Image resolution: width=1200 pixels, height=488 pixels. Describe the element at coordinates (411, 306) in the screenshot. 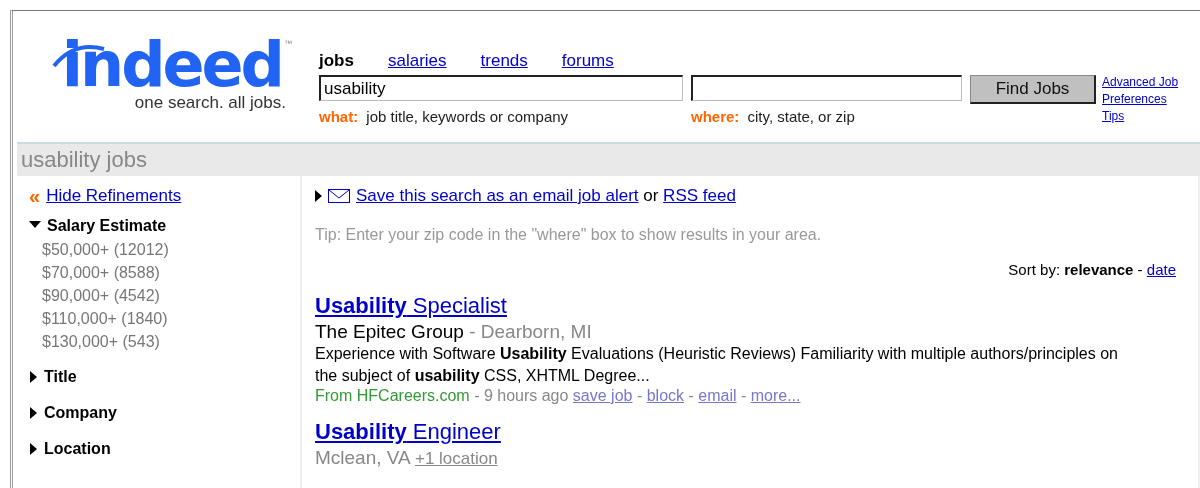

I see `job-title-link: Usability Specialist` at that location.